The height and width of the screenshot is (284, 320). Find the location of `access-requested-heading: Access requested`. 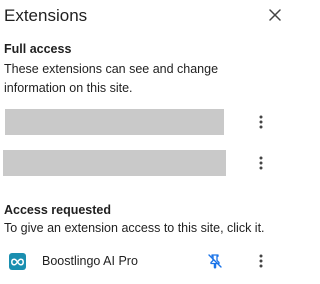

access-requested-heading: Access requested is located at coordinates (58, 210).